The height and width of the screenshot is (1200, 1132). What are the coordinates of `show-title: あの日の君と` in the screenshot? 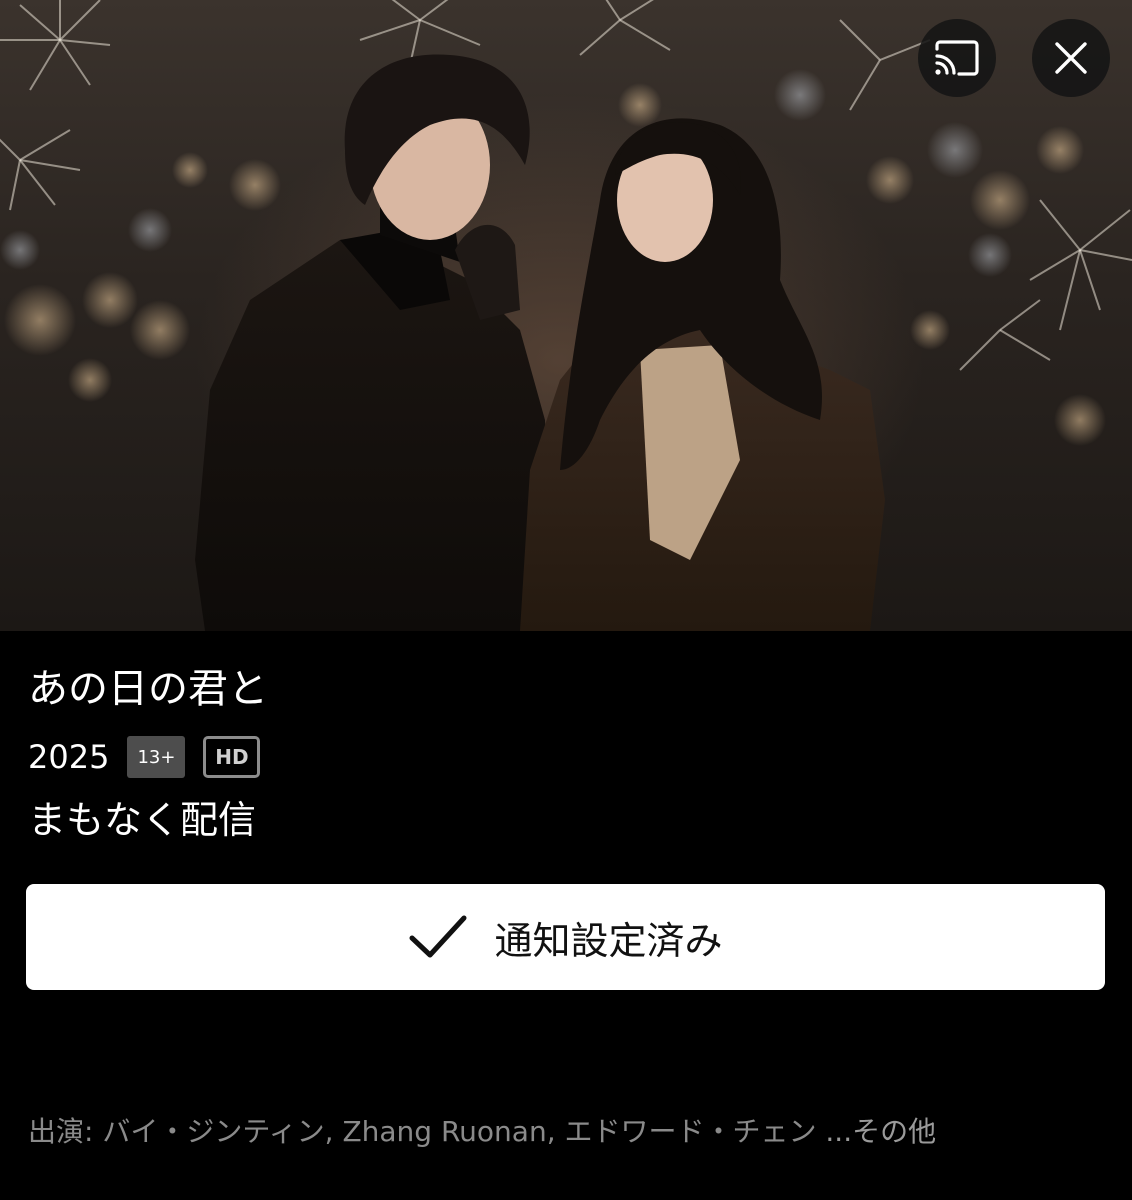 It's located at (148, 689).